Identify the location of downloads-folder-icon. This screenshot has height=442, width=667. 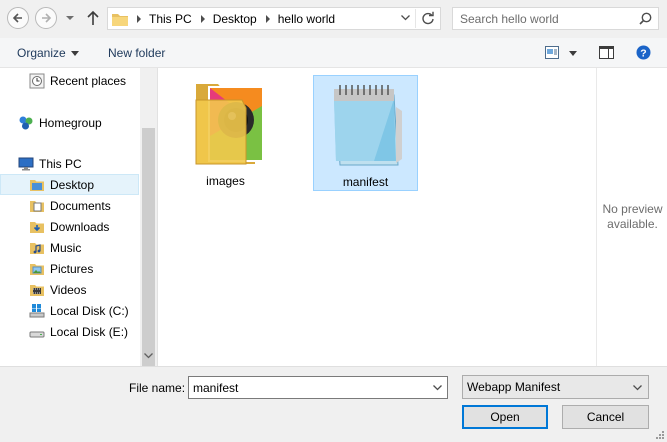
(37, 227).